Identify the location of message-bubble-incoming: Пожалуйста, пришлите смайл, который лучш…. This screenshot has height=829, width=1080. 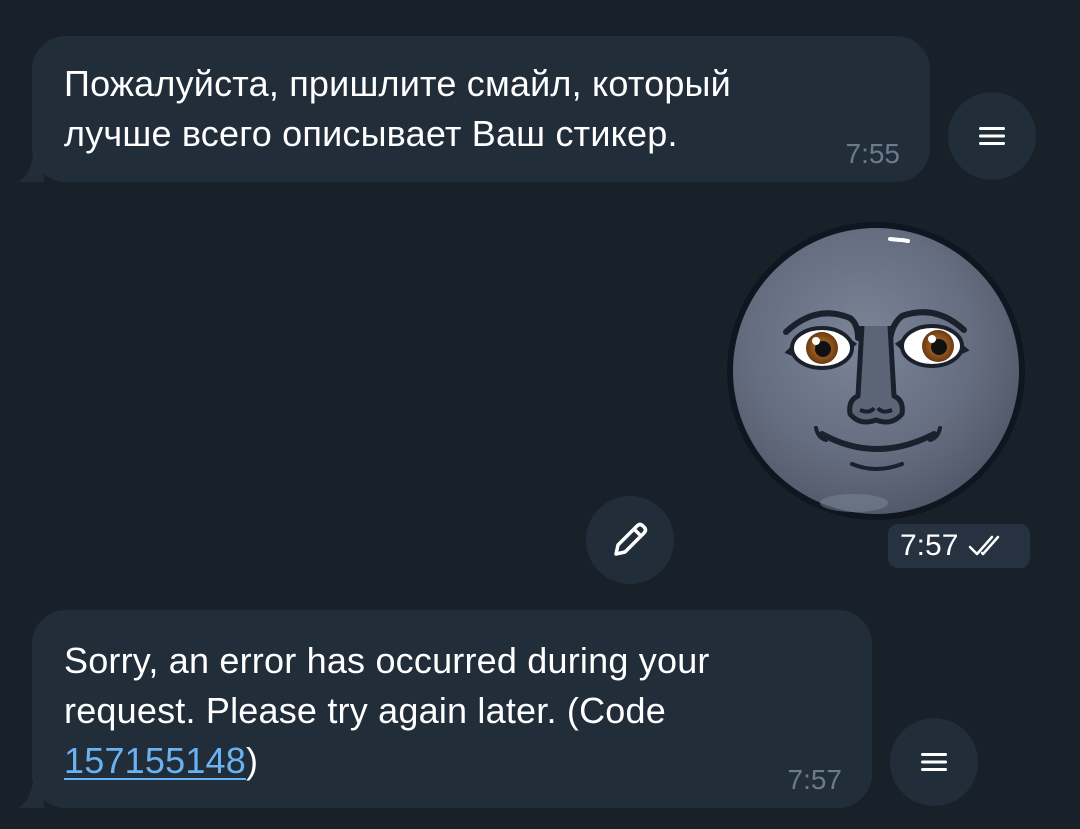
(481, 109).